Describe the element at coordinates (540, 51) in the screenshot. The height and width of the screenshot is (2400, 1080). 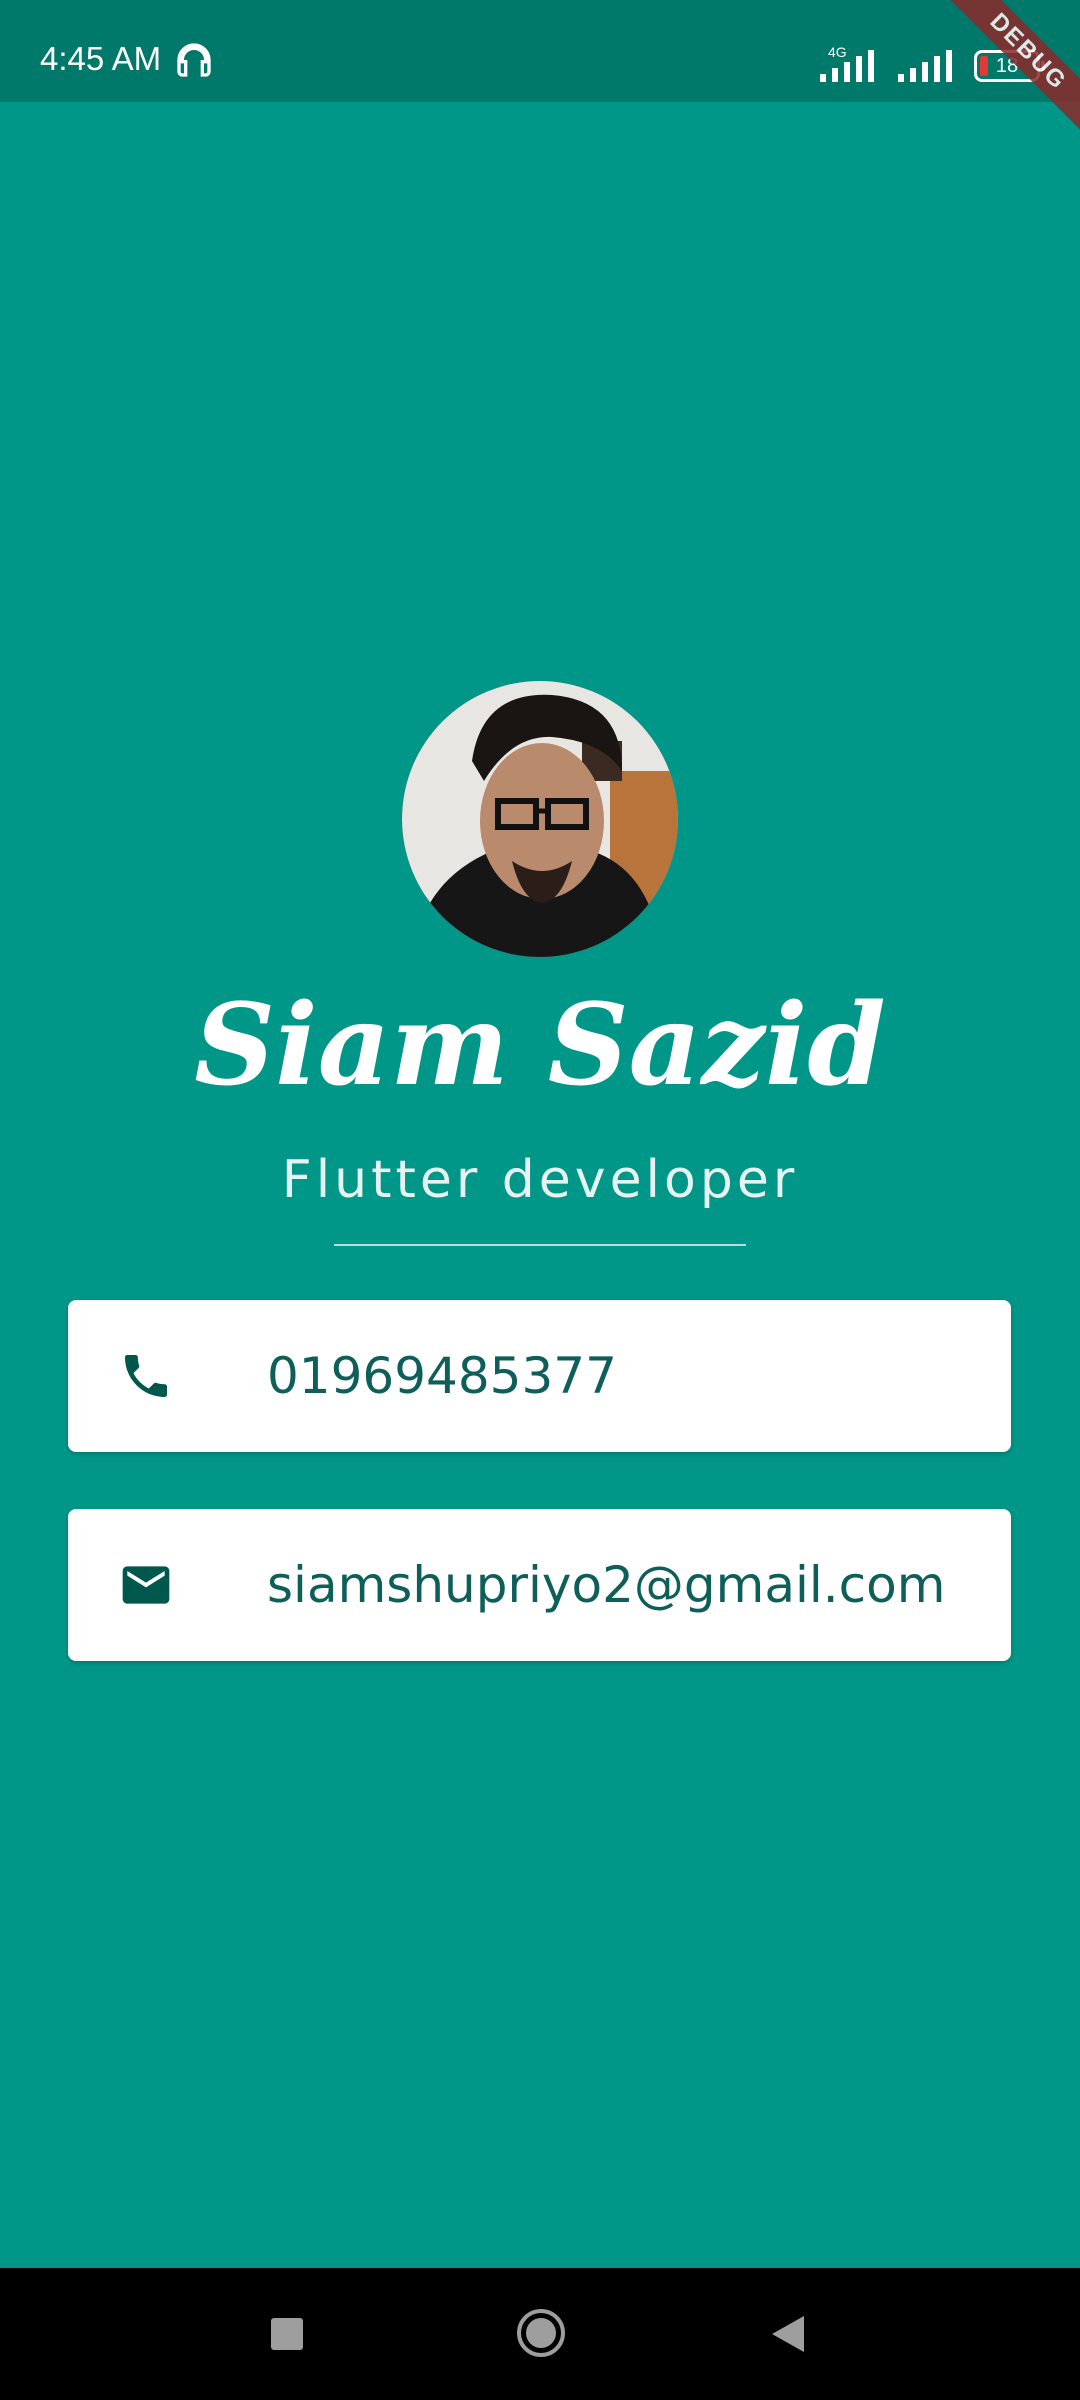
I see `status-bar: 4:45 AM 4G 18` at that location.